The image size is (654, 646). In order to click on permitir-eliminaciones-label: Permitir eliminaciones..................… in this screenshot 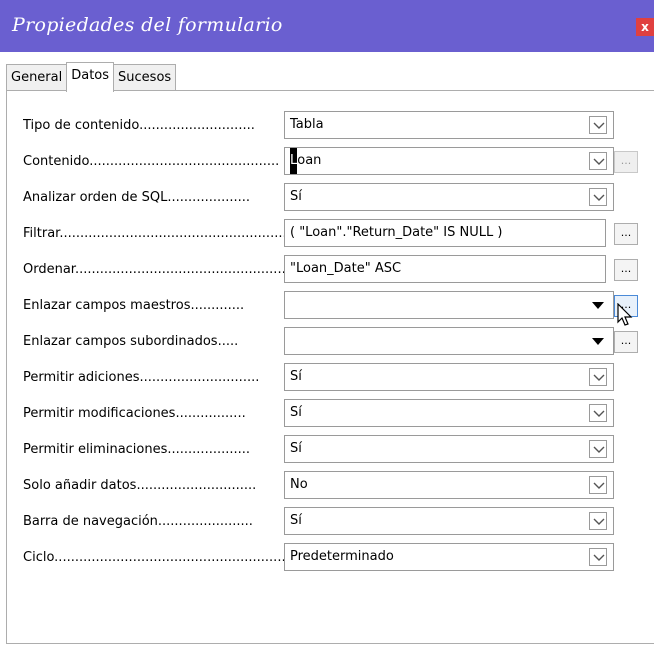, I will do `click(137, 449)`.